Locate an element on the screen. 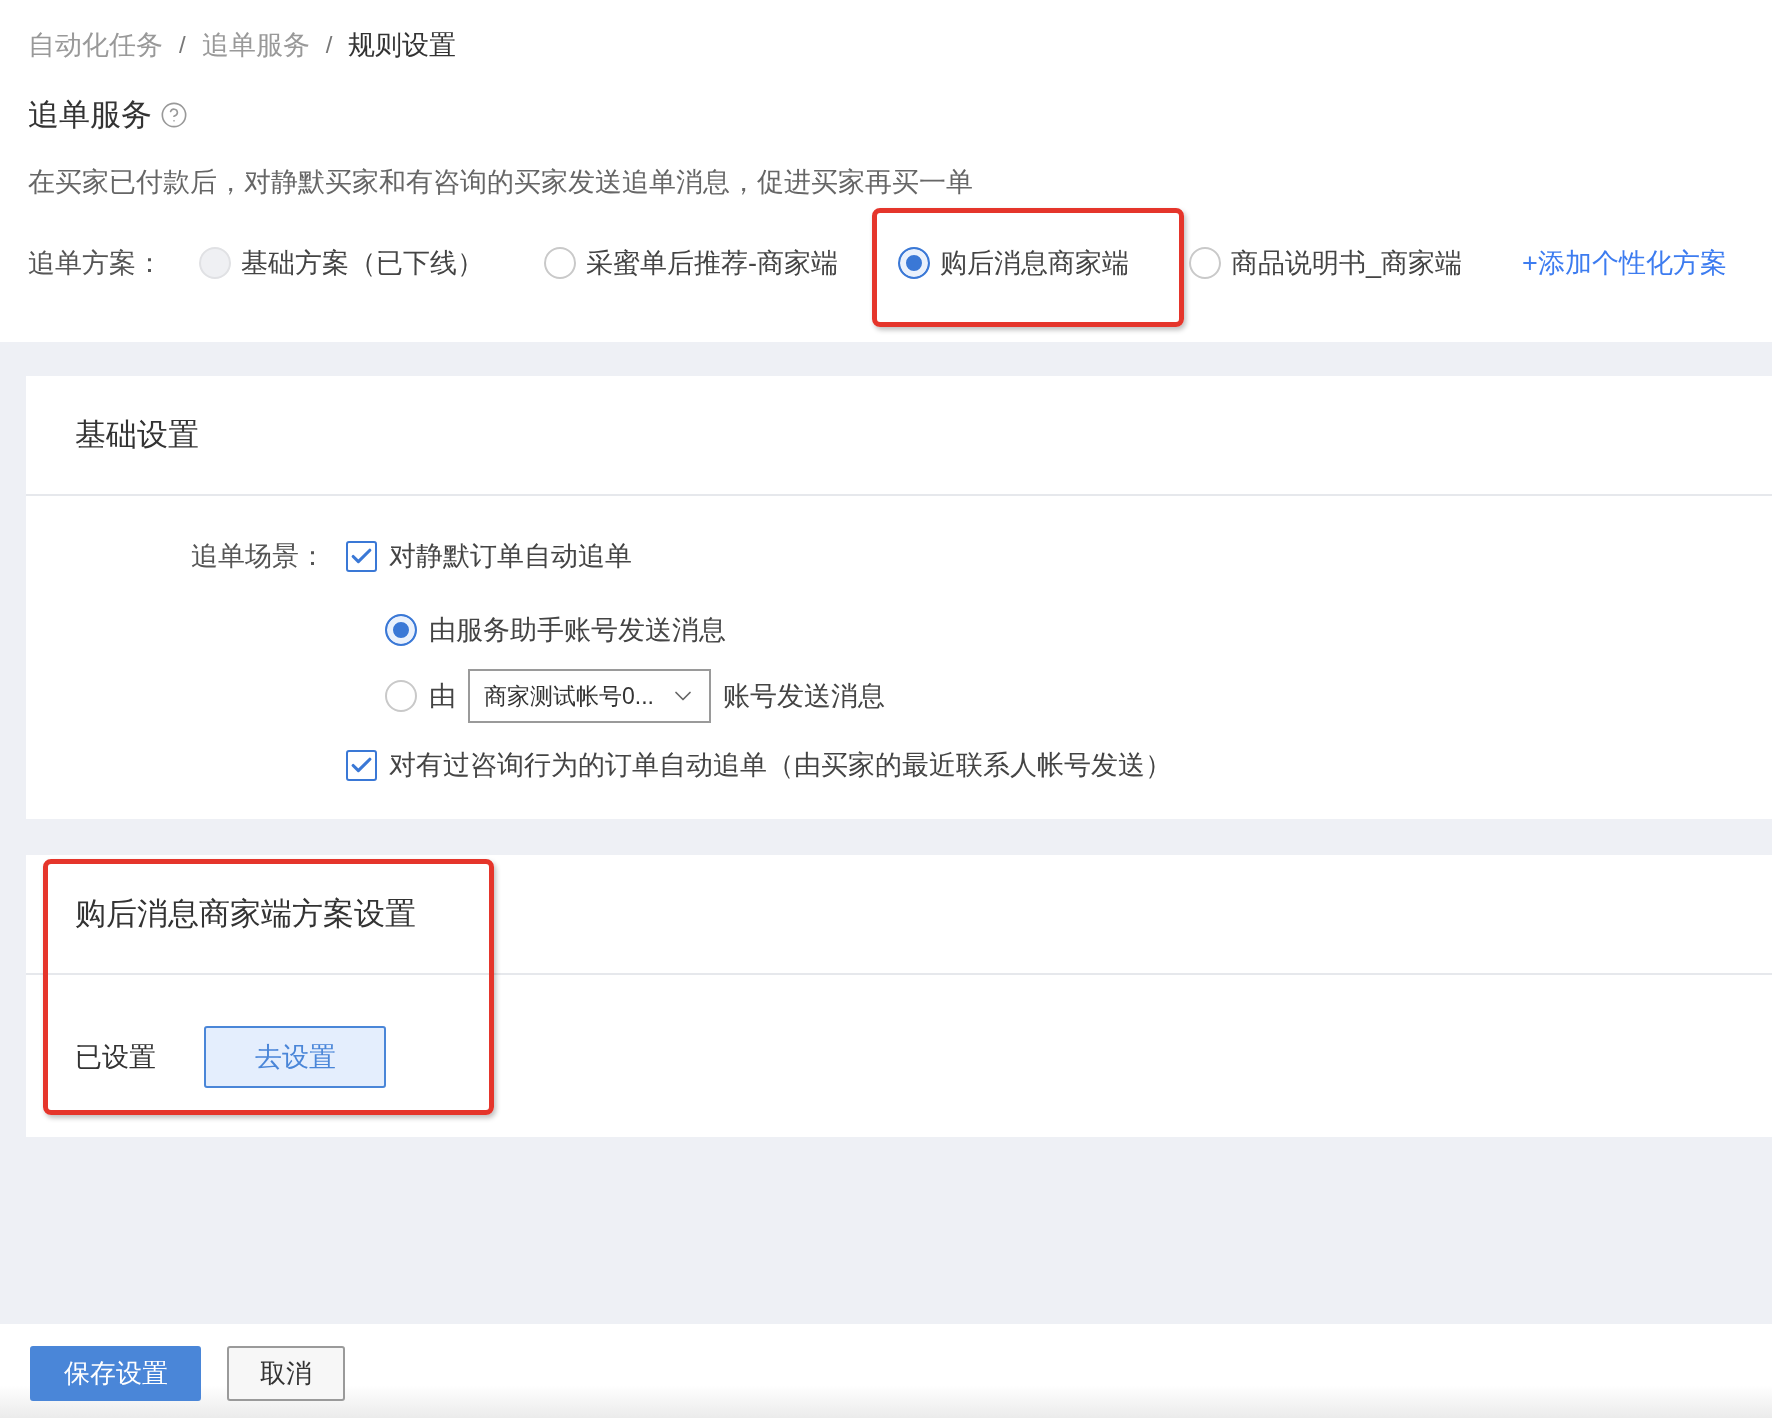 Image resolution: width=1772 pixels, height=1418 pixels. help-icon is located at coordinates (174, 115).